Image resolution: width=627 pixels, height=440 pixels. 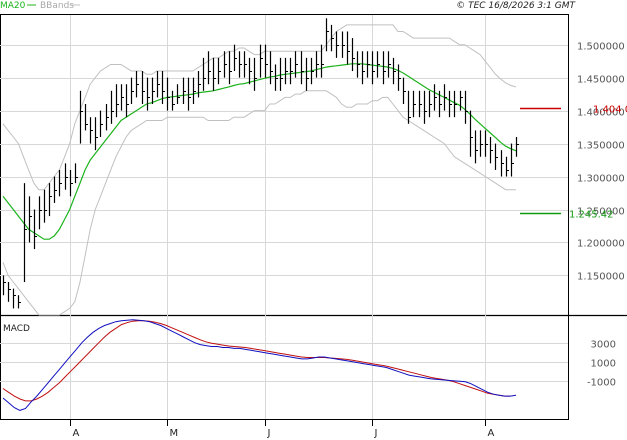 I want to click on macd-gridlines, so click(x=284, y=362).